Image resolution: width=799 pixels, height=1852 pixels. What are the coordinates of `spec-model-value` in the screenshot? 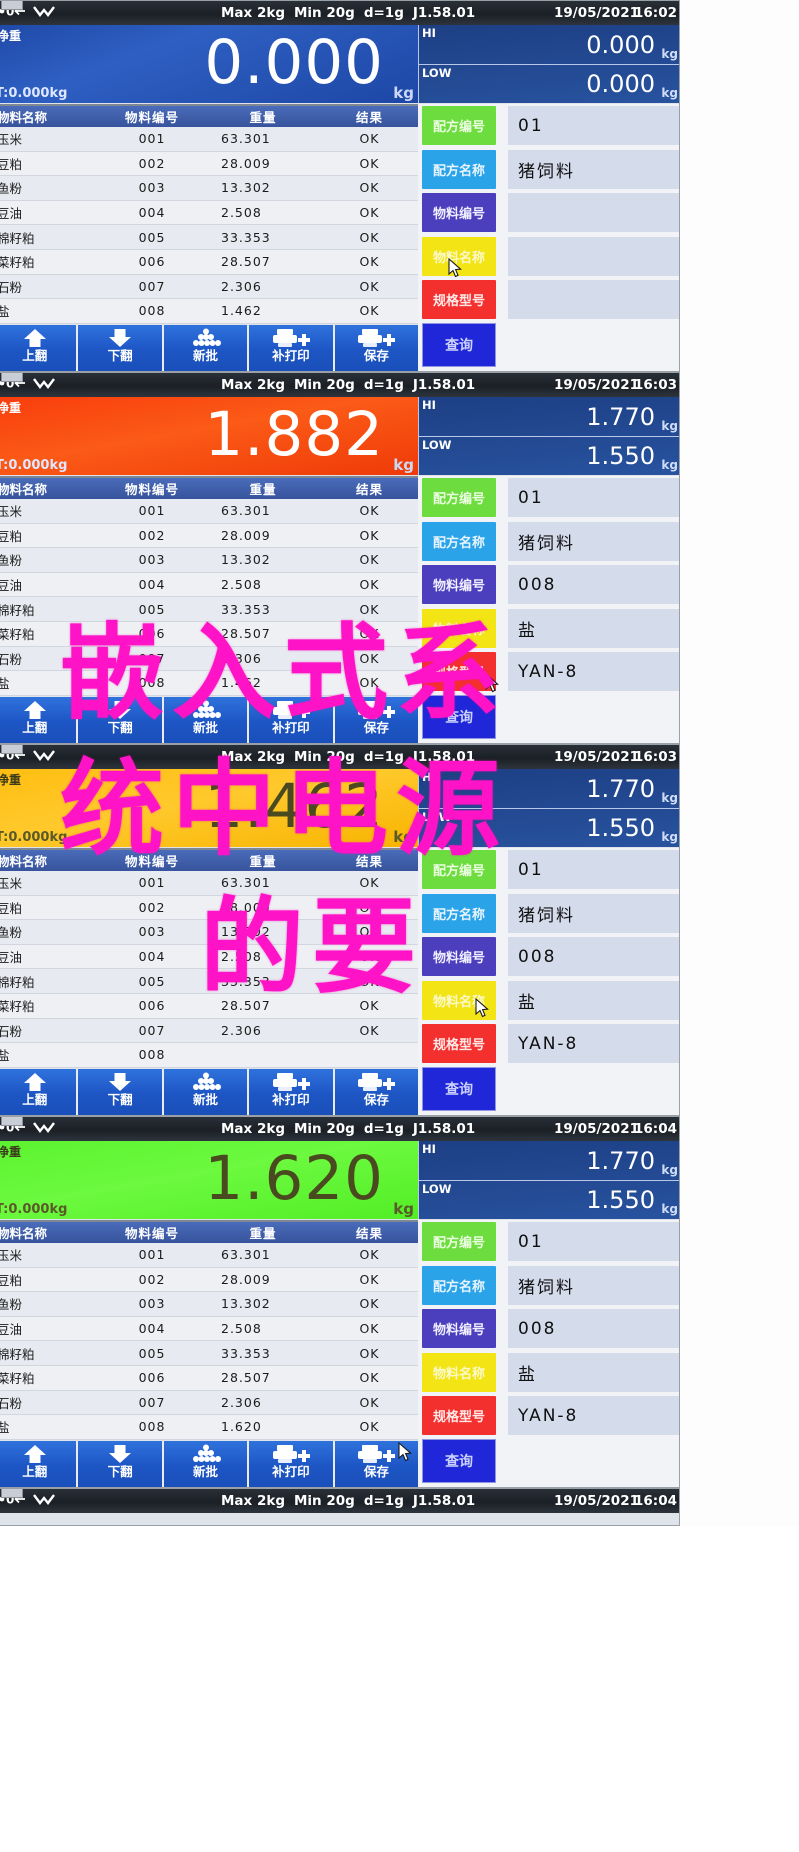 It's located at (593, 300).